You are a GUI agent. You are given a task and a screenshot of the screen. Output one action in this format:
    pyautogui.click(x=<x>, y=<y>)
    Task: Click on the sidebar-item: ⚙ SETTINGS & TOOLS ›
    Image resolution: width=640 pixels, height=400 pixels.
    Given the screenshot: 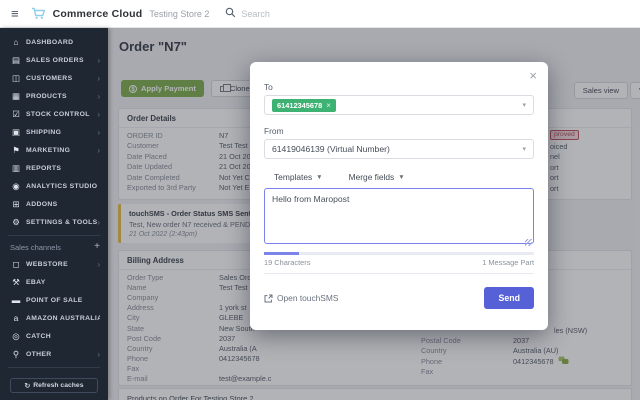 What is the action you would take?
    pyautogui.click(x=54, y=222)
    